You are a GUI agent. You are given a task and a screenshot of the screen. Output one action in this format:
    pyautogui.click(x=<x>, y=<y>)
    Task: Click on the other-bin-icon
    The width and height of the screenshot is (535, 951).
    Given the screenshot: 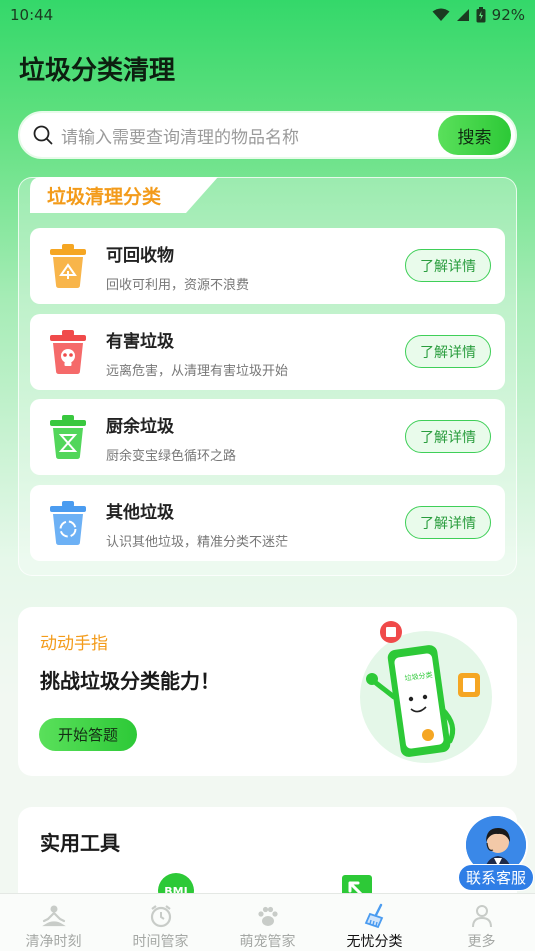 What is the action you would take?
    pyautogui.click(x=68, y=523)
    